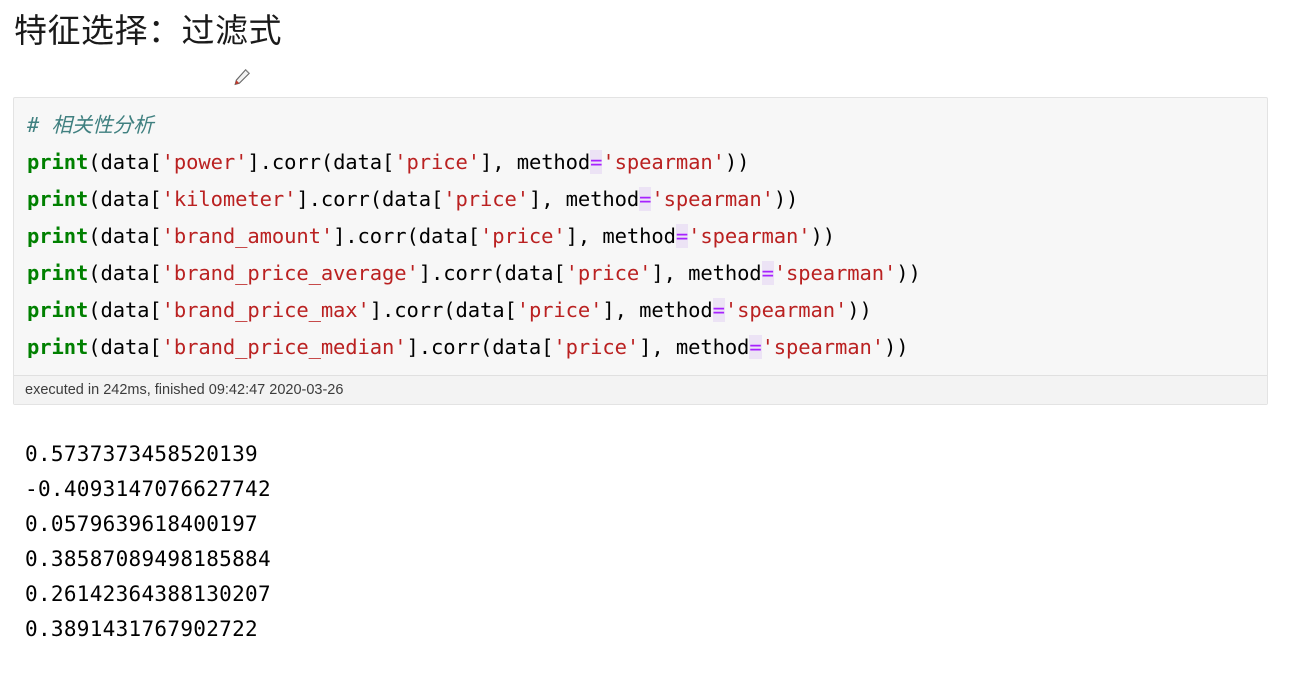 This screenshot has height=691, width=1307. I want to click on code-token-str: 'power', so click(204, 162).